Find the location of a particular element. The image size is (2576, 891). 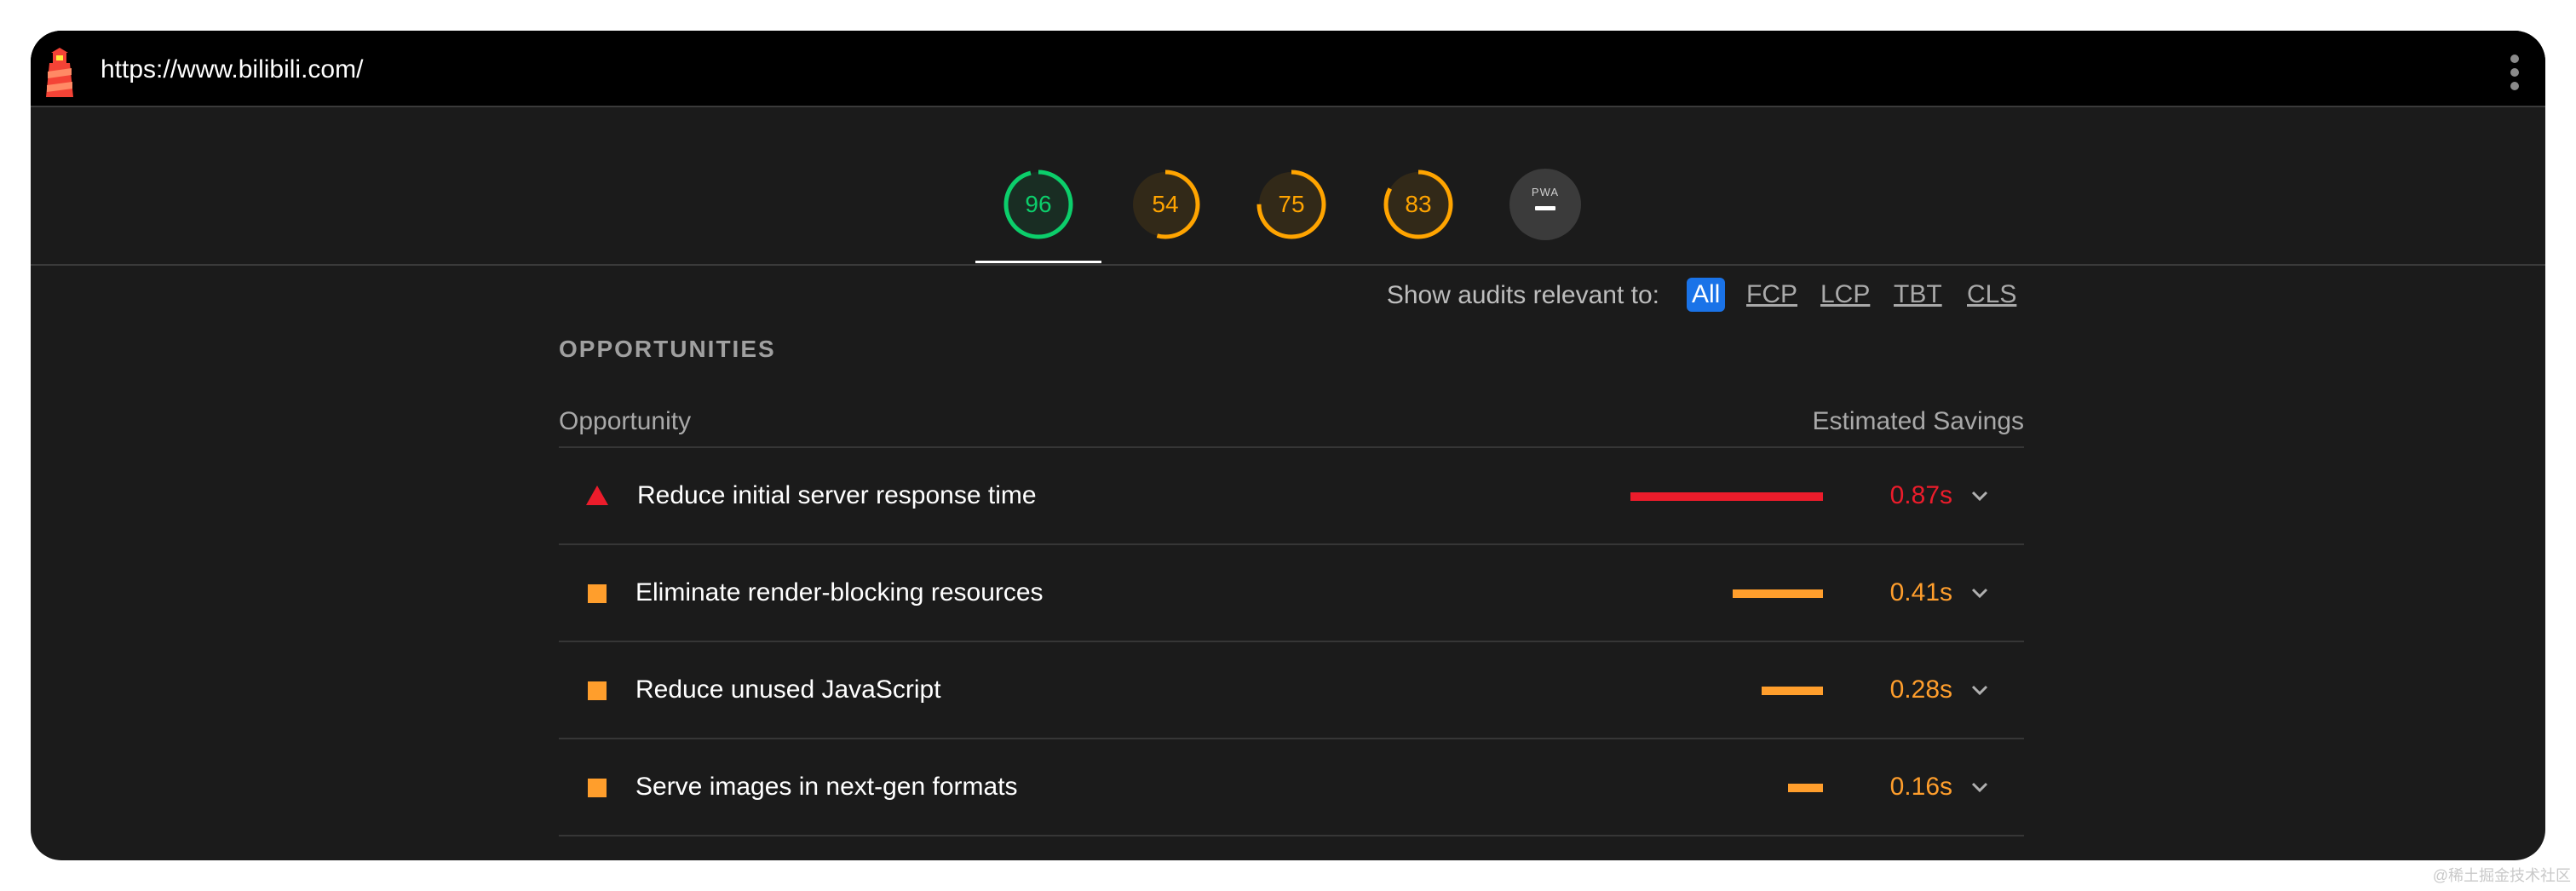

filter-label: Show audits relevant to: is located at coordinates (1522, 295).